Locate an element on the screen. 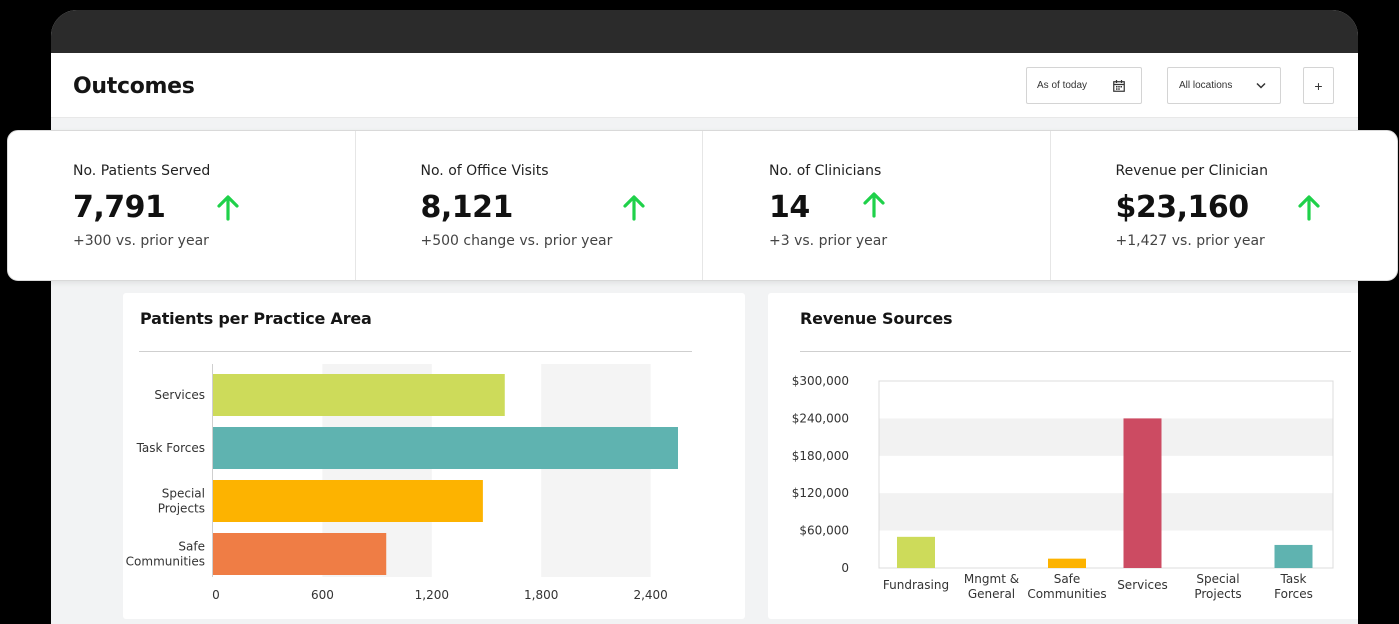 This screenshot has width=1399, height=624. window-titlebar is located at coordinates (704, 31).